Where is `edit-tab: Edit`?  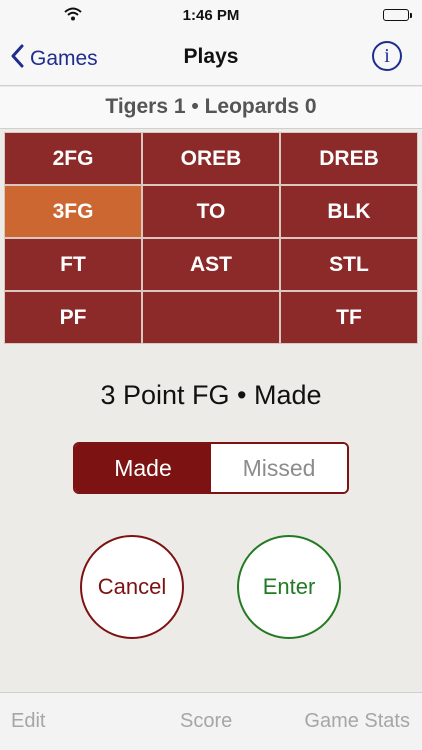
edit-tab: Edit is located at coordinates (28, 721).